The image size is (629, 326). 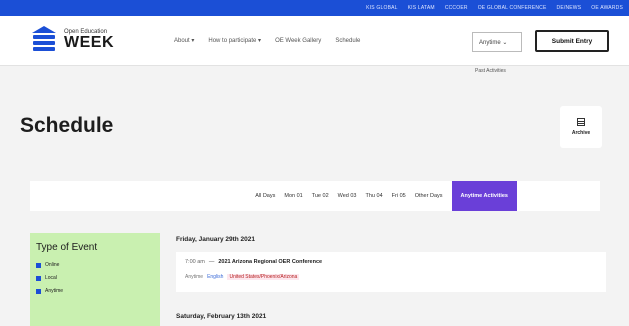 I want to click on filter-label: Anytime, so click(x=54, y=291).